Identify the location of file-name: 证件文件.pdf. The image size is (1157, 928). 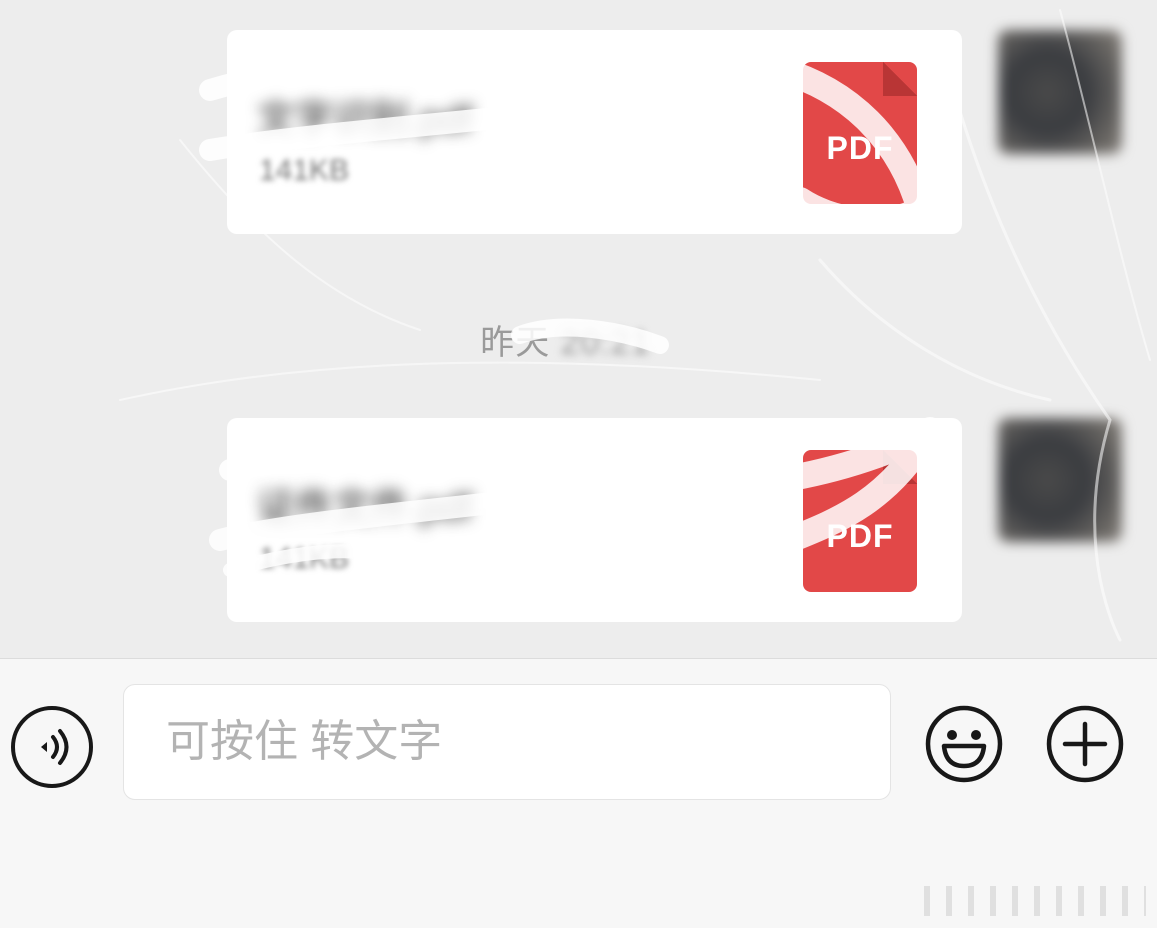
(365, 508).